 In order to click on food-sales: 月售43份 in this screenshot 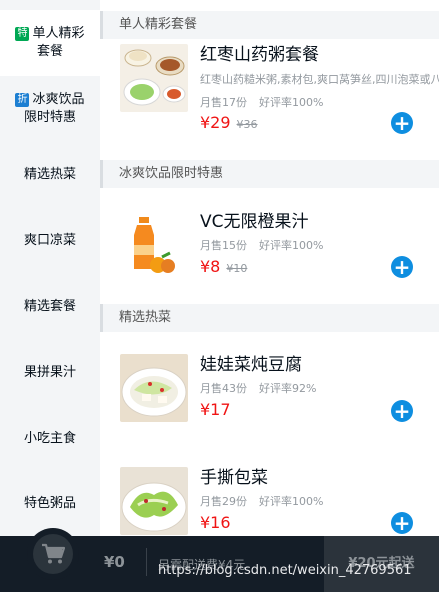, I will do `click(223, 388)`.